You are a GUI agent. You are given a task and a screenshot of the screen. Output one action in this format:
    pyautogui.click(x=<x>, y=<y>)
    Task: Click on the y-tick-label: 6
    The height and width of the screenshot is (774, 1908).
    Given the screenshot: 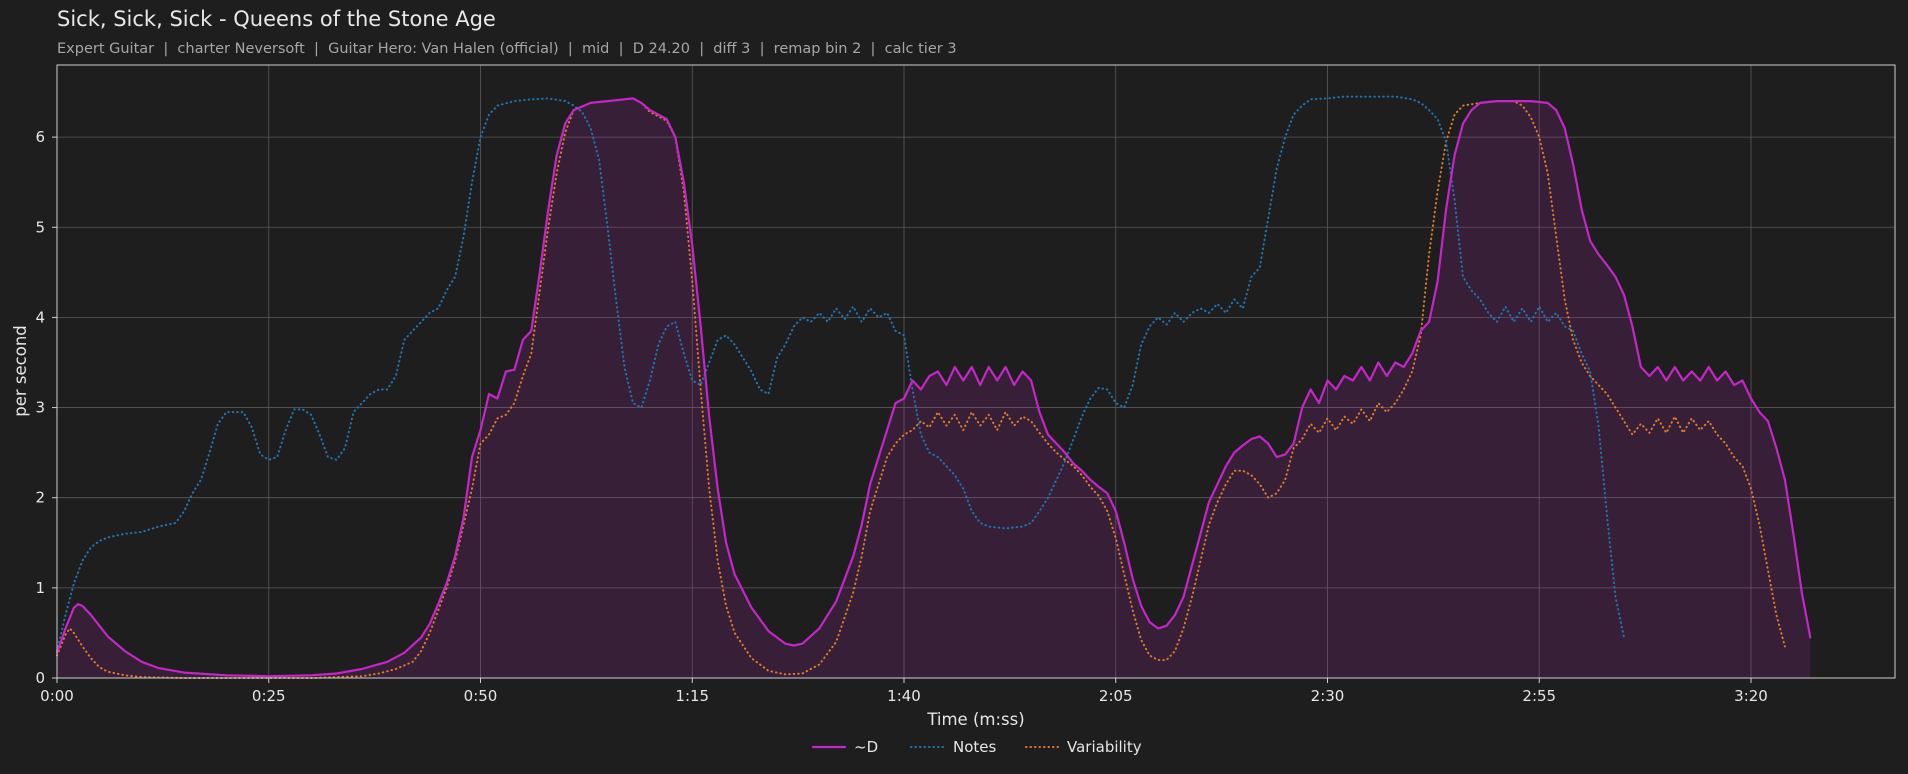 What is the action you would take?
    pyautogui.click(x=40, y=137)
    